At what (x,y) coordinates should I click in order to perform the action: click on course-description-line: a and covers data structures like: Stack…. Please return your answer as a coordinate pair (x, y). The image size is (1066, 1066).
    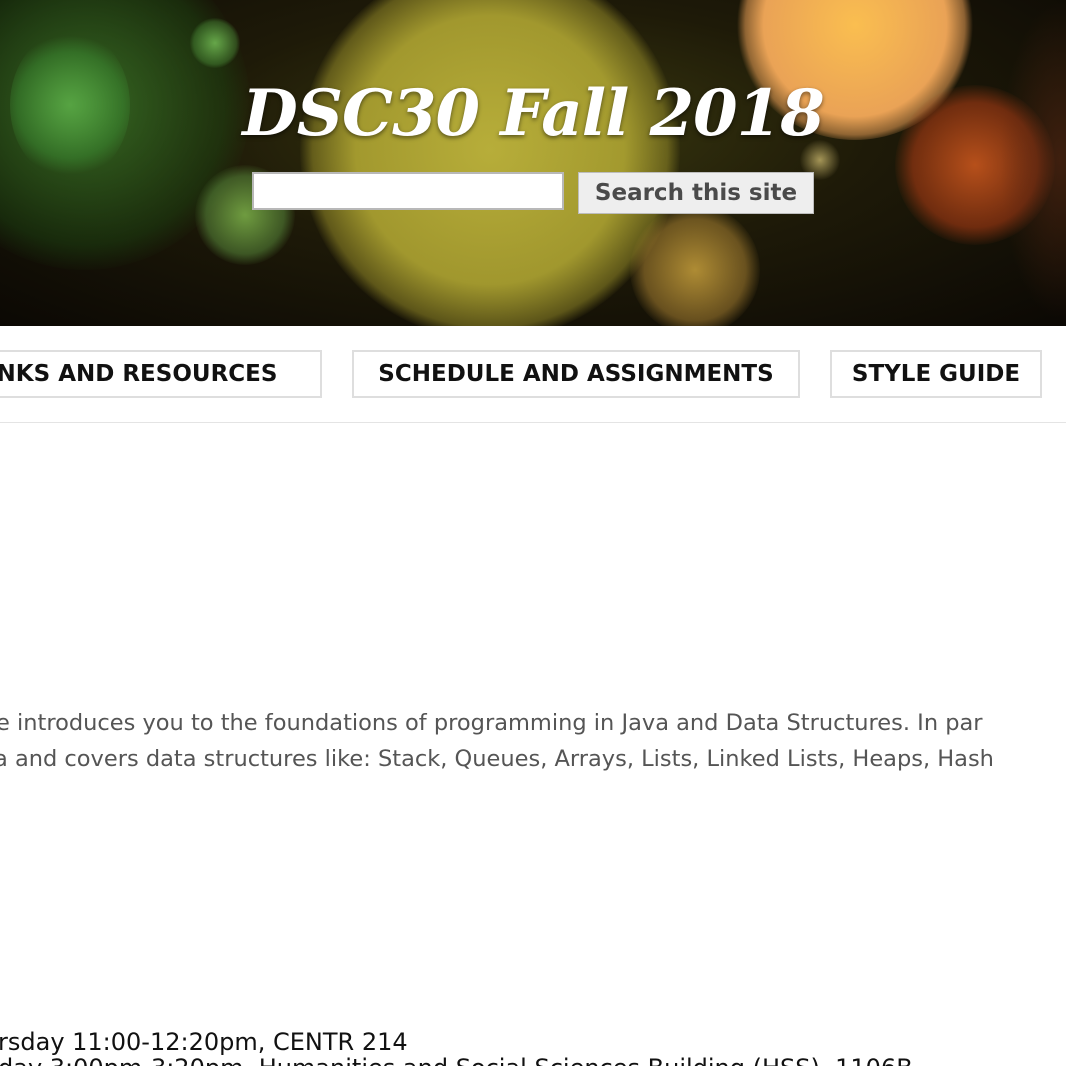
    Looking at the image, I should click on (497, 759).